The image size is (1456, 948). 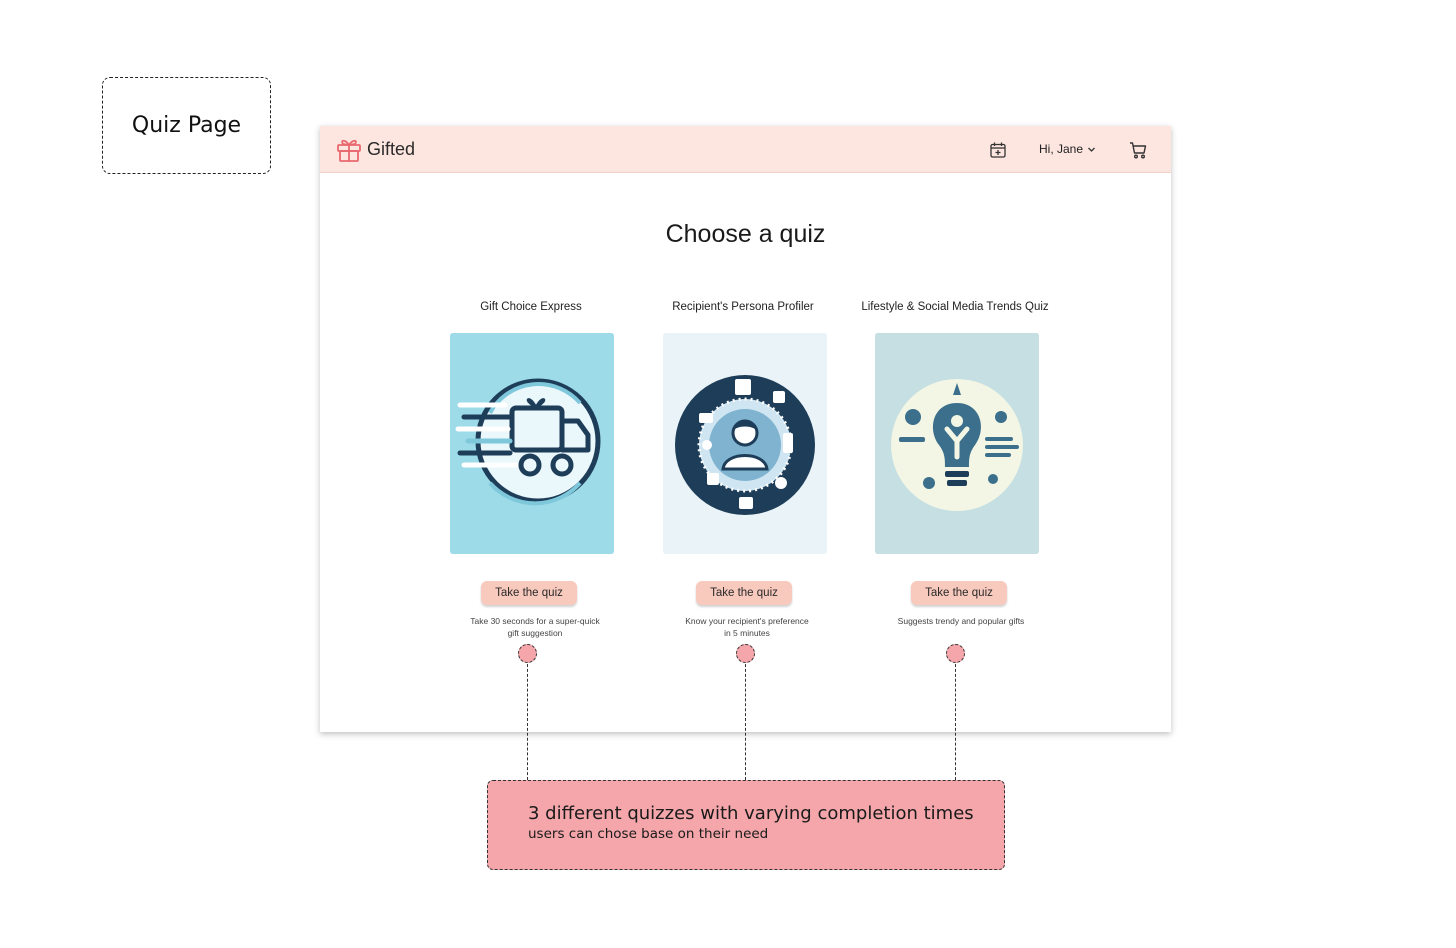 What do you see at coordinates (391, 148) in the screenshot?
I see `brand-name: Gifted` at bounding box center [391, 148].